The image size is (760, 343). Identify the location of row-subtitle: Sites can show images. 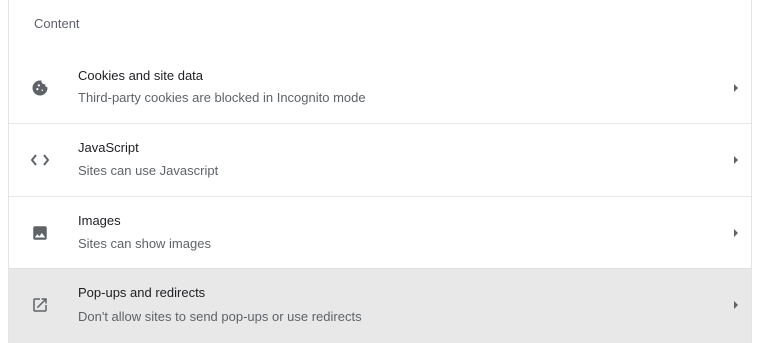
(144, 243).